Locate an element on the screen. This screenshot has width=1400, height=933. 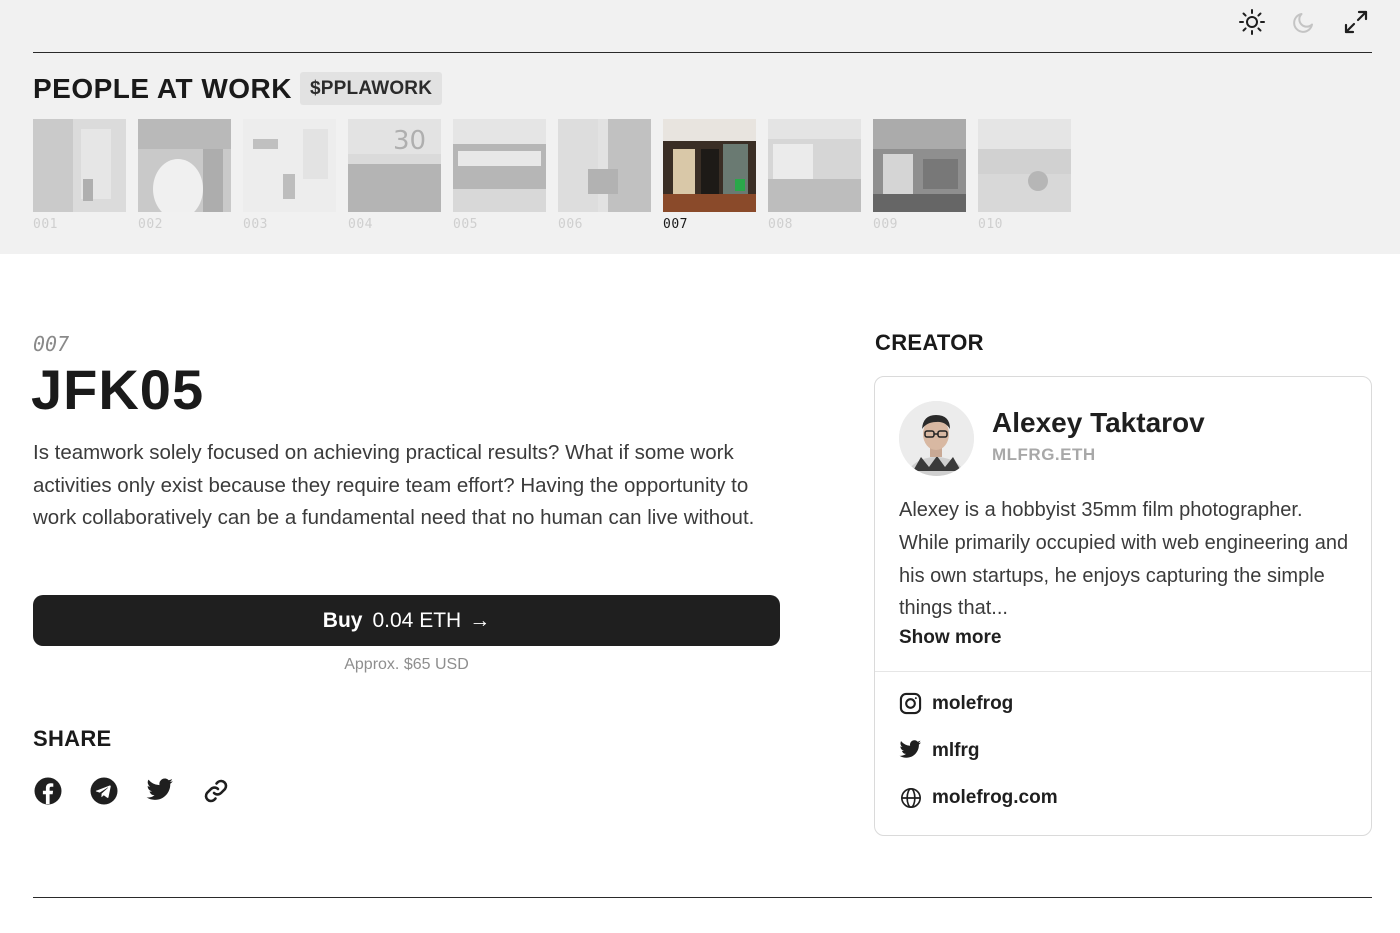
creator-instagram-link: molefrog is located at coordinates (956, 703).